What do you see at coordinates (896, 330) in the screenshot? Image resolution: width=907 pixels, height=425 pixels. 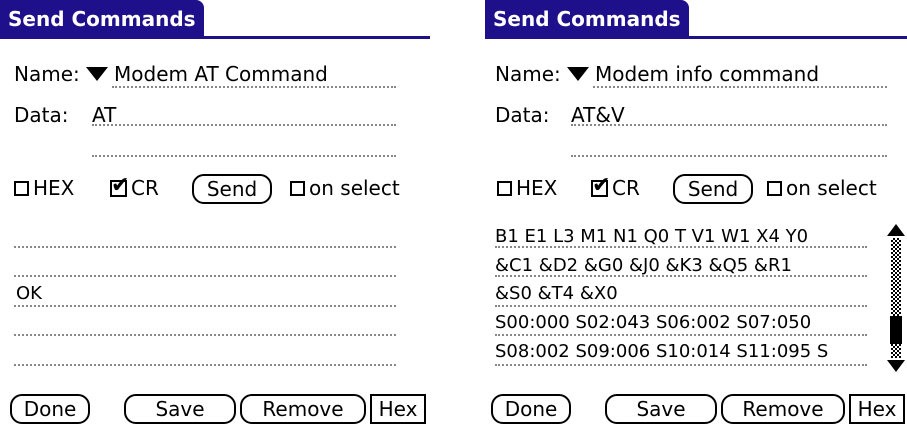 I see `scroll-thumb` at bounding box center [896, 330].